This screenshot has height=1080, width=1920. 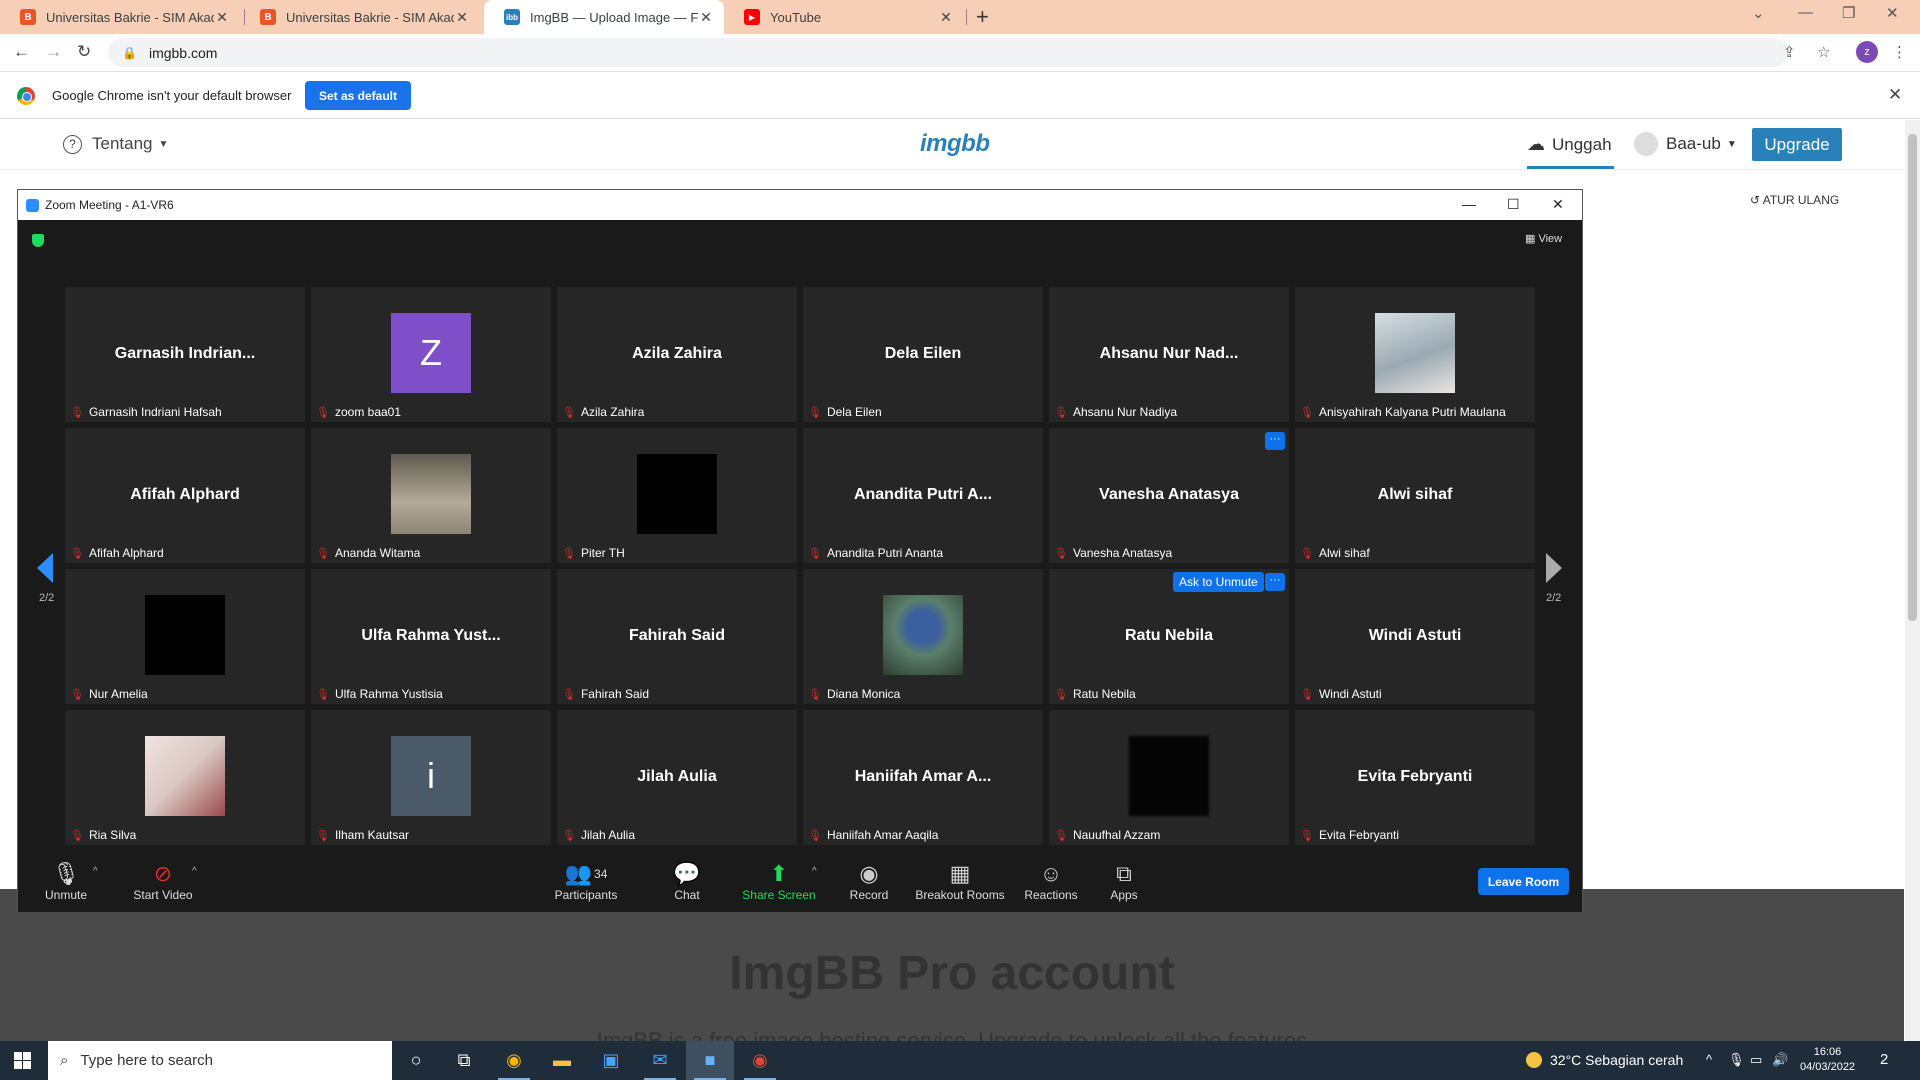 What do you see at coordinates (660, 1060) in the screenshot?
I see `mail-icon: ✉` at bounding box center [660, 1060].